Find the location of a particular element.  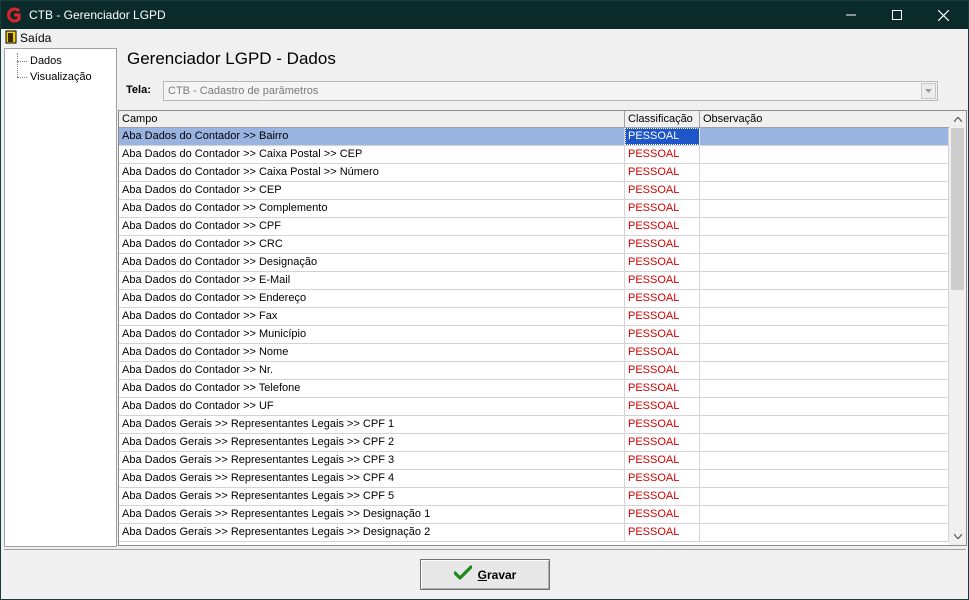

cell-campo: Aba Dados do Contador >> Bairro is located at coordinates (372, 136).